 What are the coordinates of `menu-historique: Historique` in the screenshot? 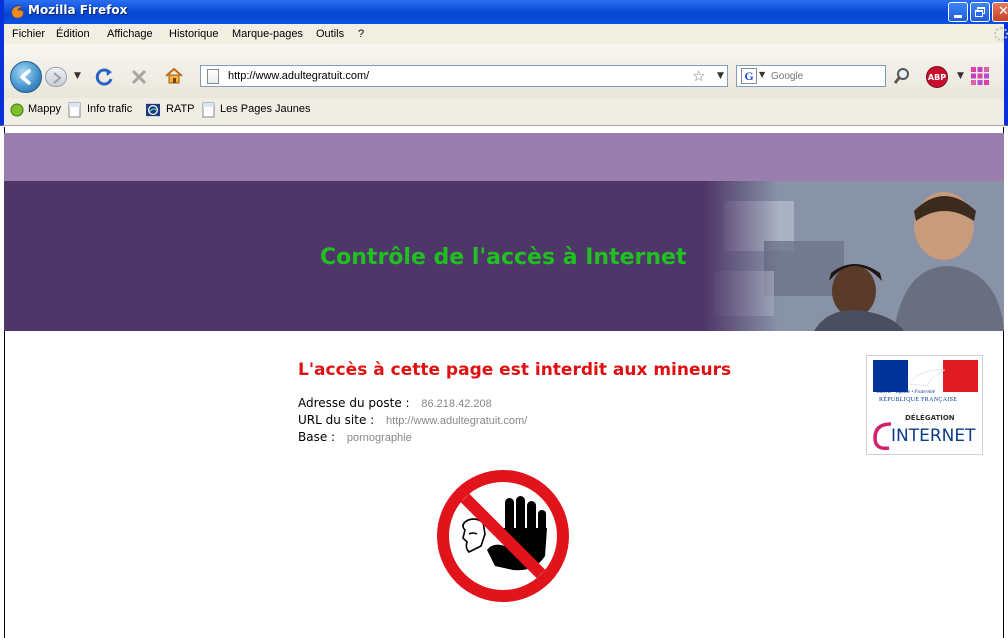 It's located at (194, 34).